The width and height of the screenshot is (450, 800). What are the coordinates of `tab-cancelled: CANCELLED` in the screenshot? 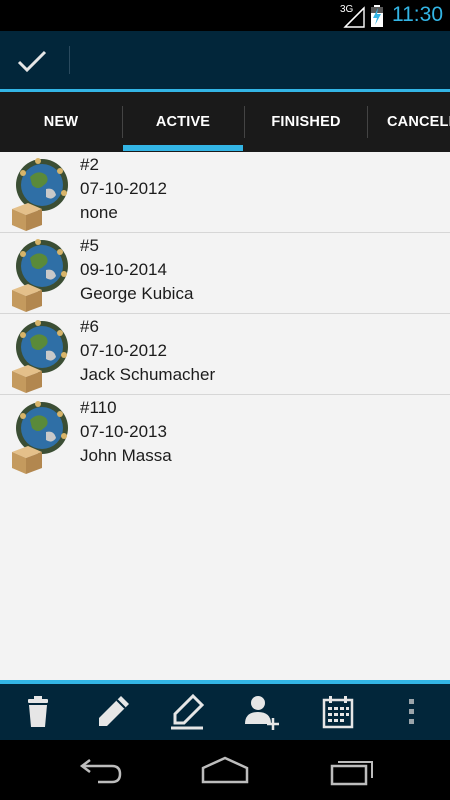 It's located at (409, 122).